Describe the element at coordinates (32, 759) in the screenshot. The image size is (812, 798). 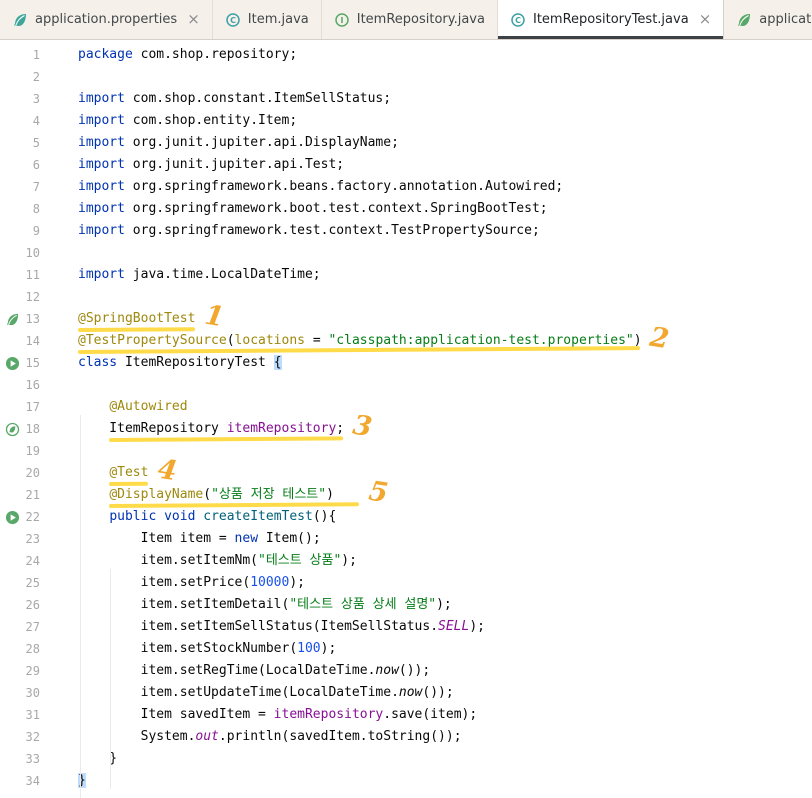
I see `line-number: 33` at that location.